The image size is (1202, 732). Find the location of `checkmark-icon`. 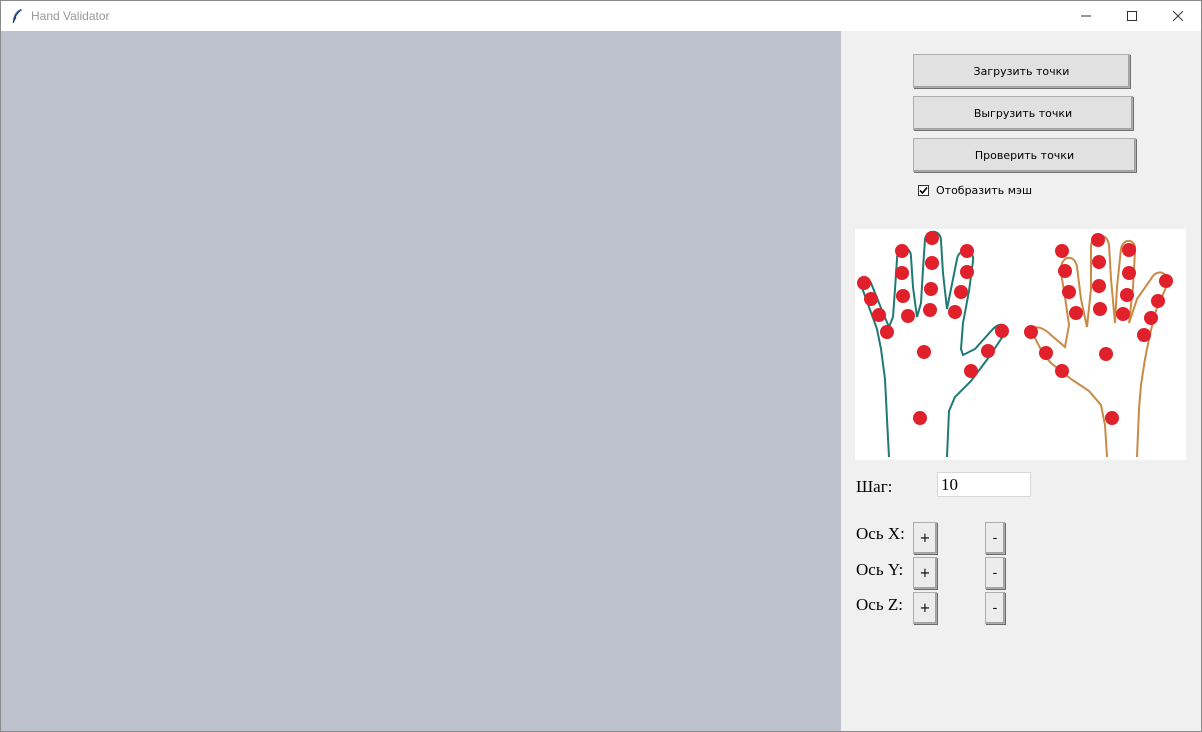

checkmark-icon is located at coordinates (923, 190).